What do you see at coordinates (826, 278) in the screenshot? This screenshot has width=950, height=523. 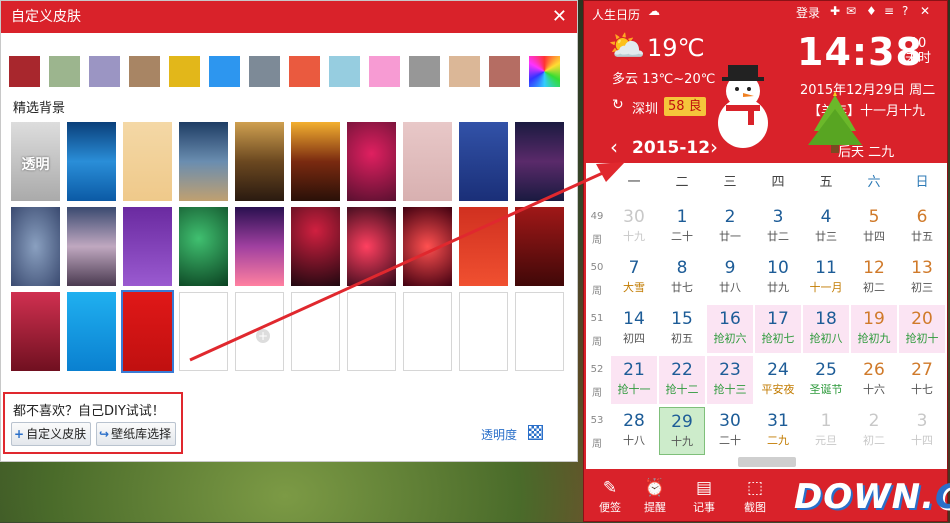 I see `day-cell: 11 十一月` at bounding box center [826, 278].